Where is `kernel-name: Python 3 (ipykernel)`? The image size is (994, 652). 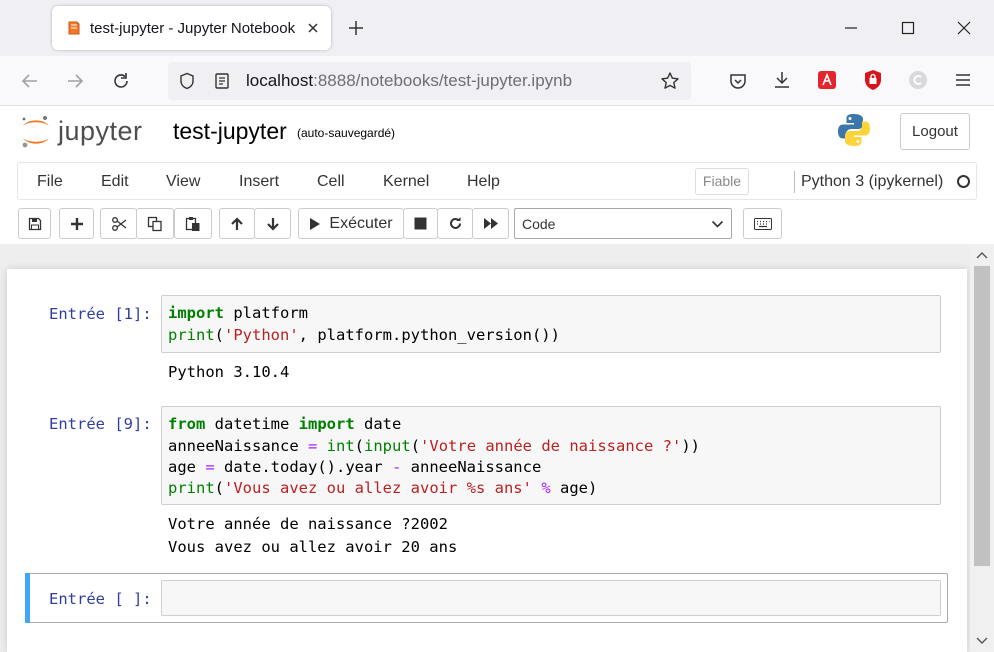
kernel-name: Python 3 (ipykernel) is located at coordinates (872, 182).